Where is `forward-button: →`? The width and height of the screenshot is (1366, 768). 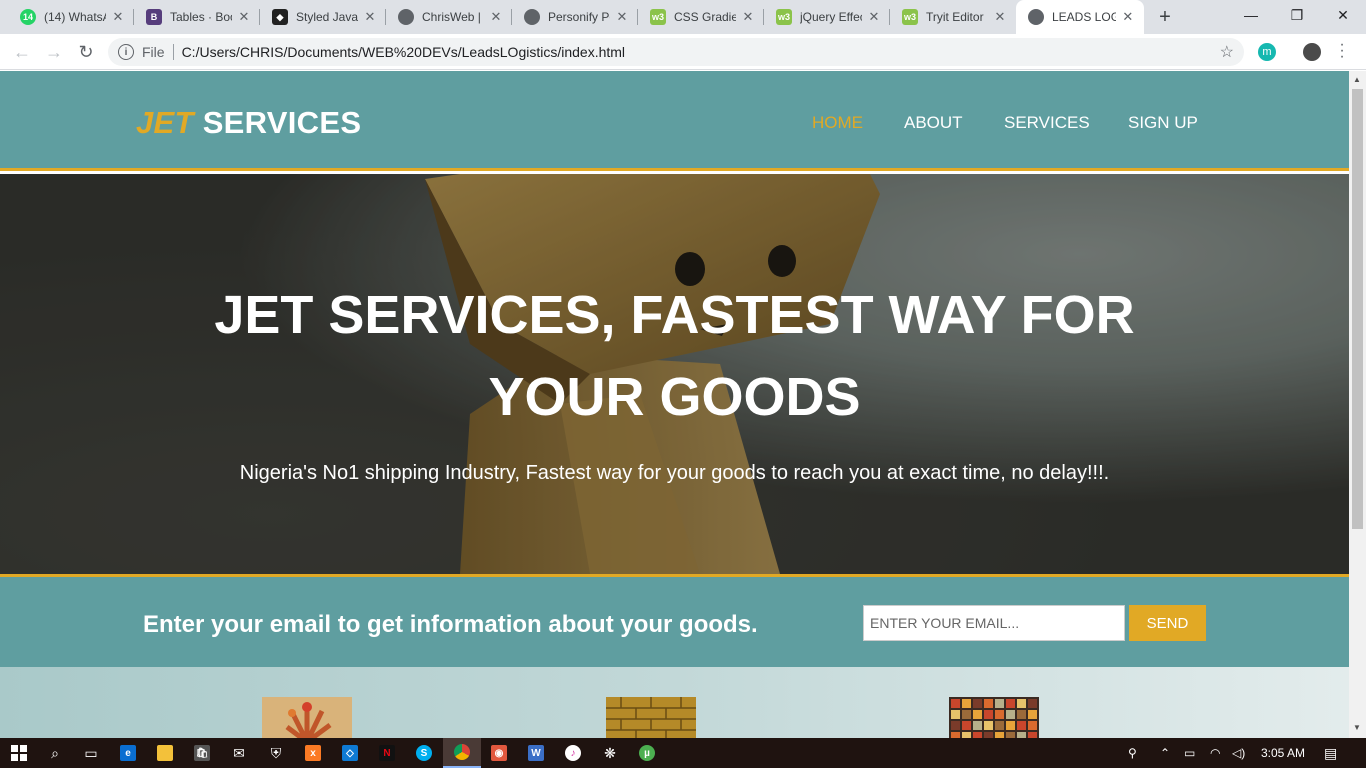 forward-button: → is located at coordinates (54, 52).